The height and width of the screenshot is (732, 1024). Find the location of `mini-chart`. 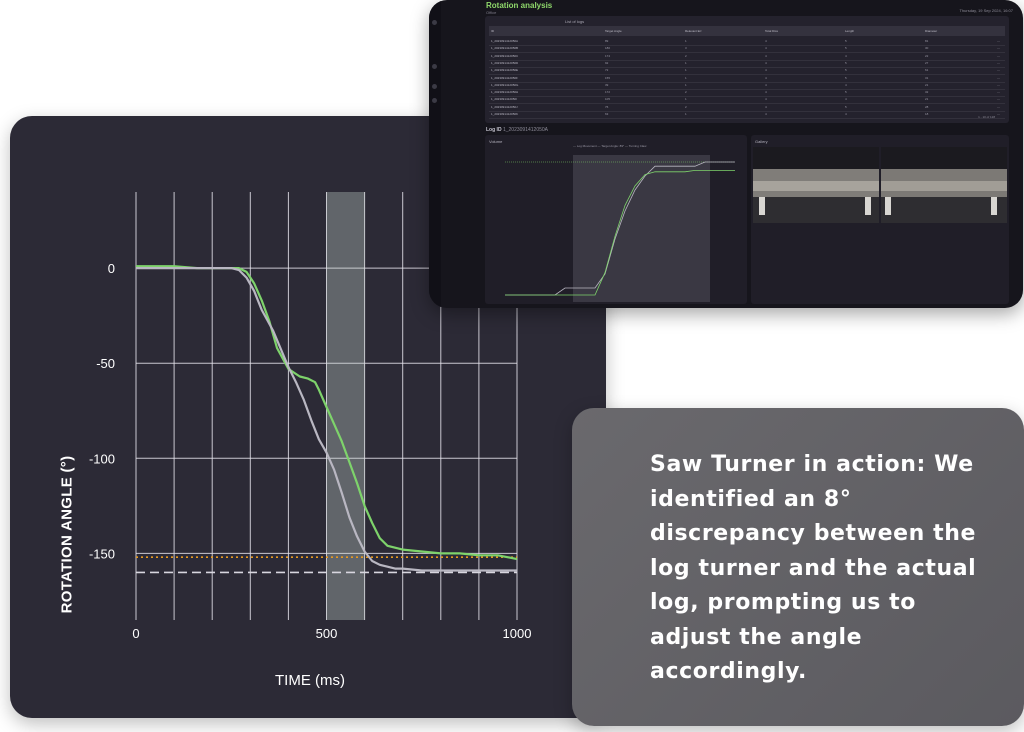

mini-chart is located at coordinates (620, 228).